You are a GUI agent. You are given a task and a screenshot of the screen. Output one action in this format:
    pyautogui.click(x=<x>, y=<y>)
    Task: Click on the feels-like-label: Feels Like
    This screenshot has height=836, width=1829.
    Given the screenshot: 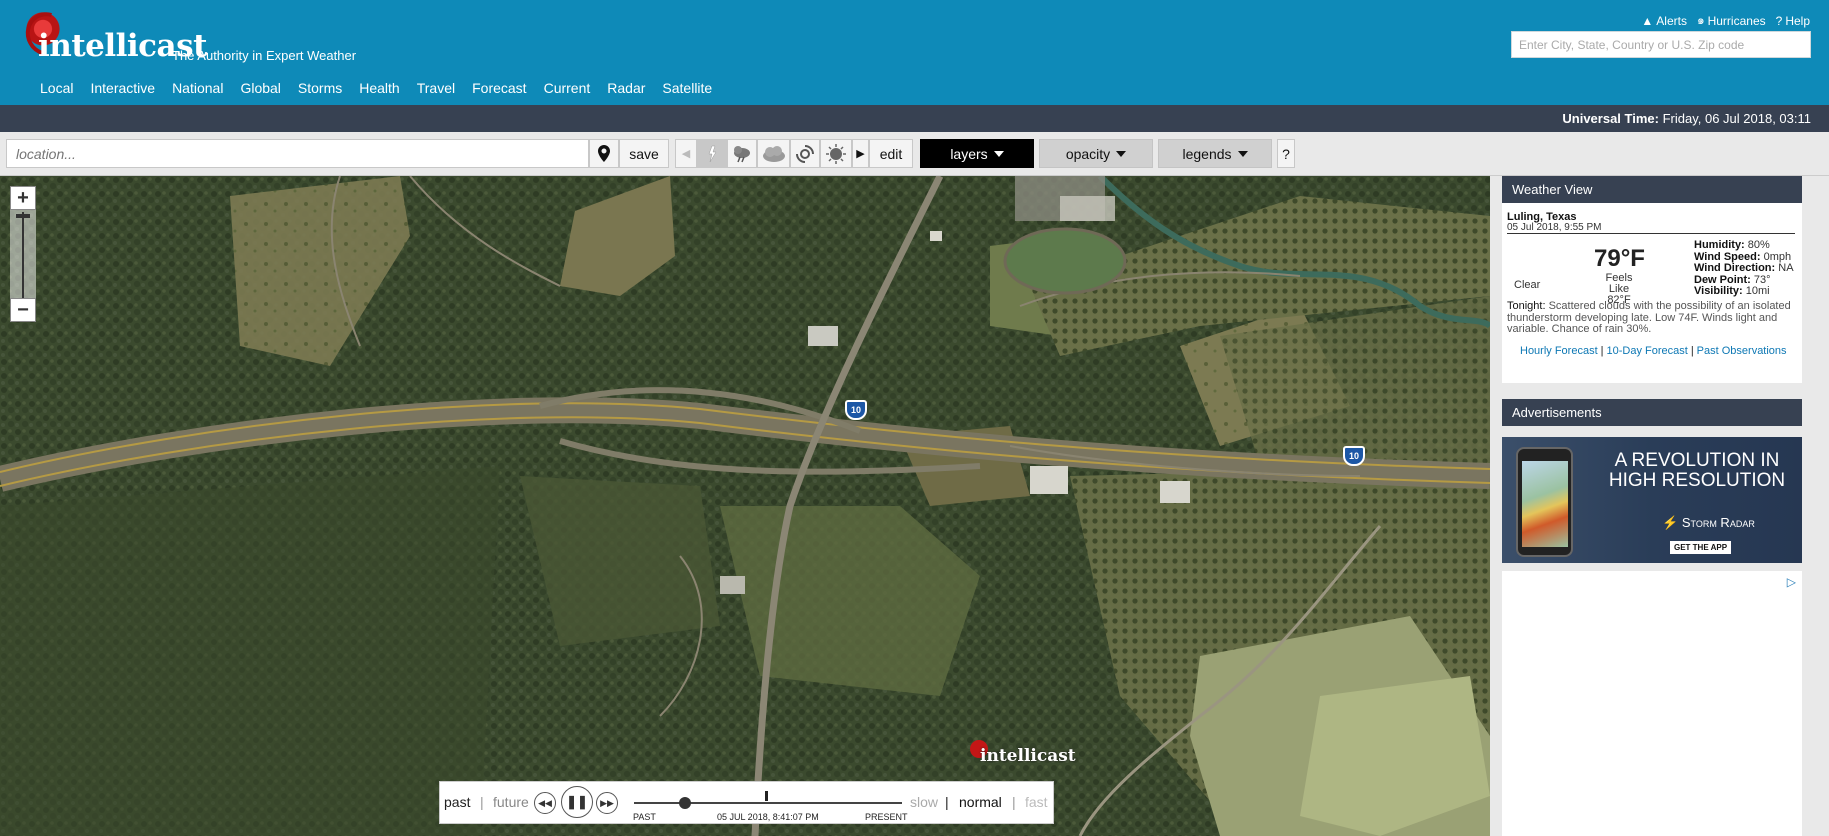 What is the action you would take?
    pyautogui.click(x=1619, y=283)
    